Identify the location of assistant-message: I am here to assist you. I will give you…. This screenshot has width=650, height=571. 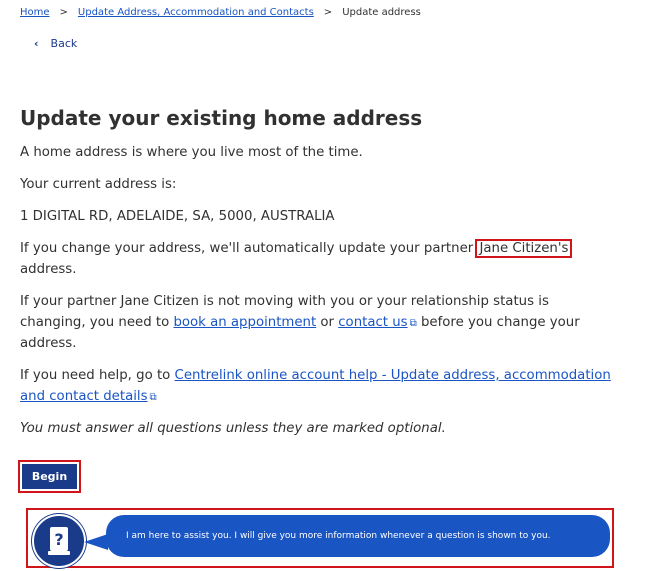
(358, 536).